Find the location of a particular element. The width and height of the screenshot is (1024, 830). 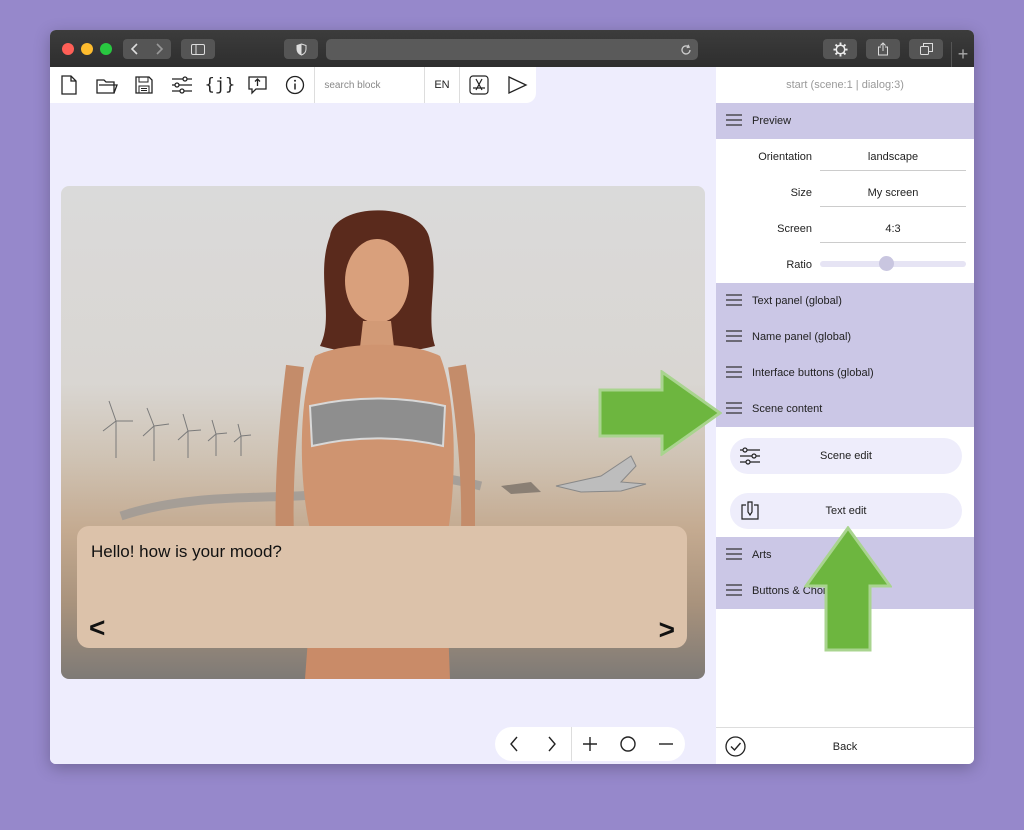

forward-arrow-icon is located at coordinates (159, 49).